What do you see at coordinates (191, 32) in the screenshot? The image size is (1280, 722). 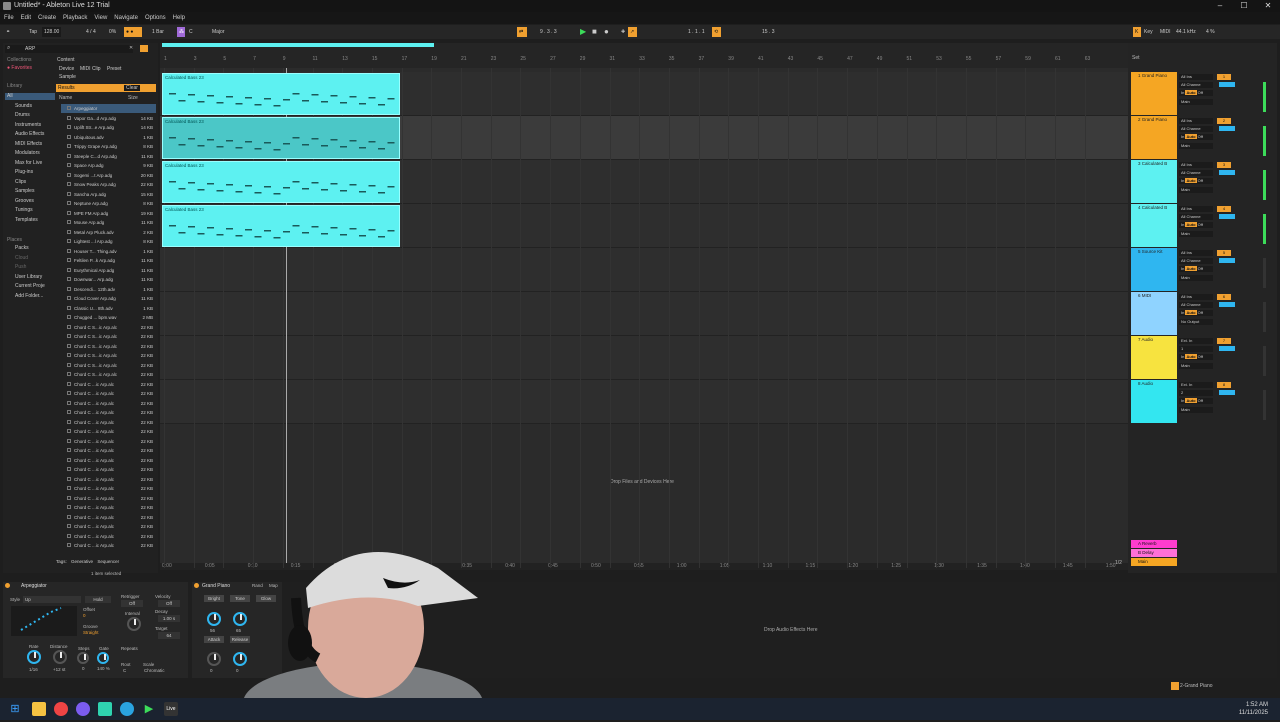 I see `key-root: C` at bounding box center [191, 32].